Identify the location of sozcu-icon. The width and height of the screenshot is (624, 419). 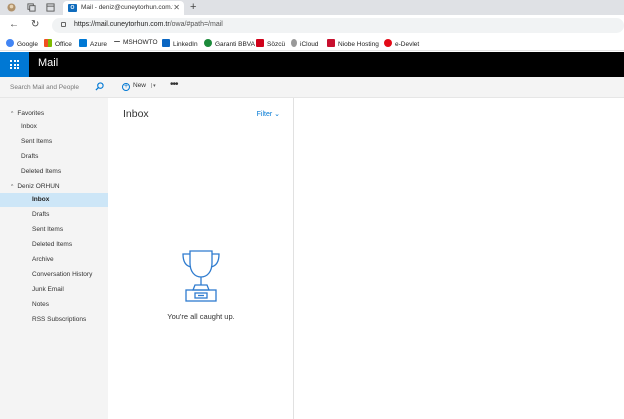
(260, 43).